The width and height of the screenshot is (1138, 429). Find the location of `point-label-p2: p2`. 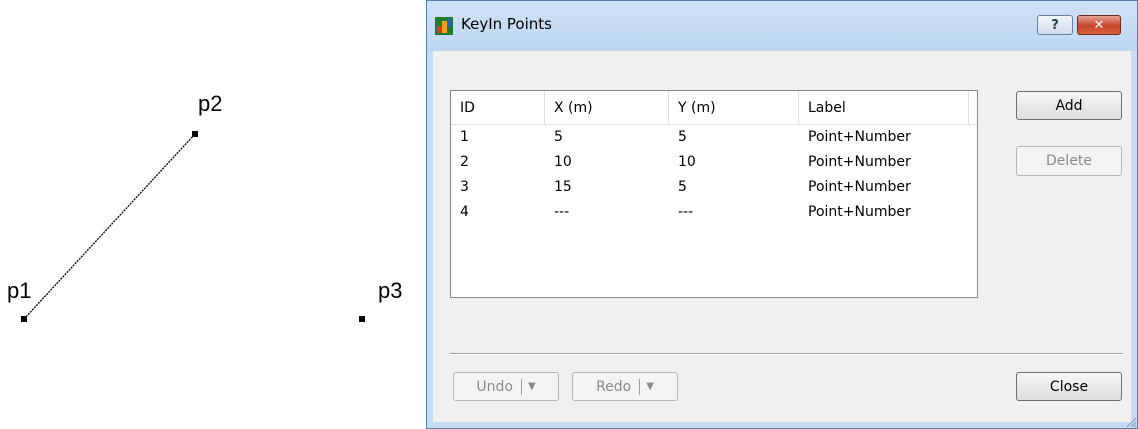

point-label-p2: p2 is located at coordinates (210, 103).